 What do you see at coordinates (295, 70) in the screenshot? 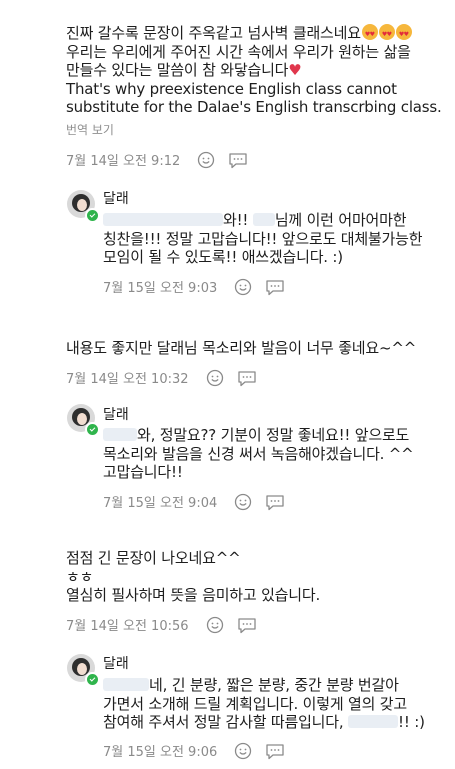
I see `heart-icon: ♥` at bounding box center [295, 70].